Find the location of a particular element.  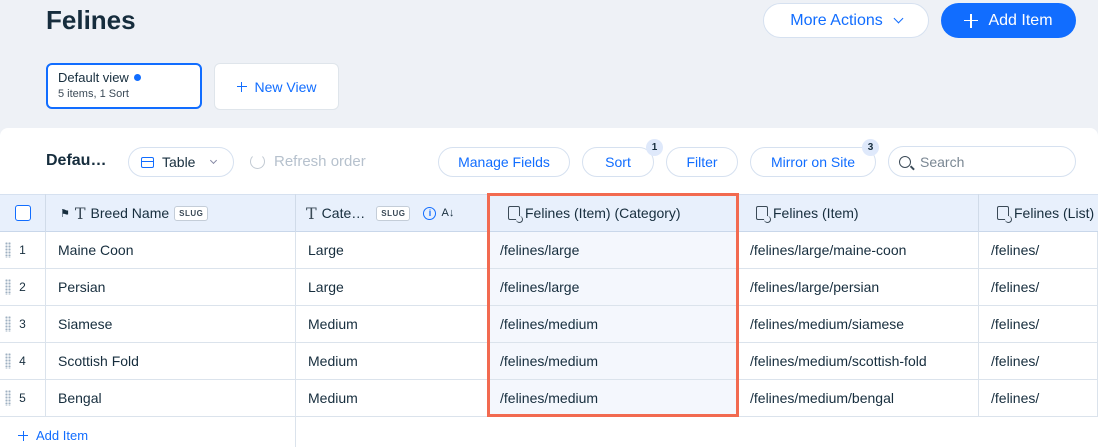

refresh-icon is located at coordinates (257, 161).